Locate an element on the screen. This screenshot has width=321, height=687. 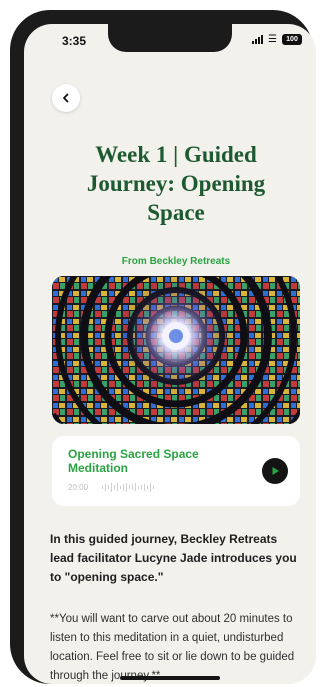
play-button is located at coordinates (275, 471).